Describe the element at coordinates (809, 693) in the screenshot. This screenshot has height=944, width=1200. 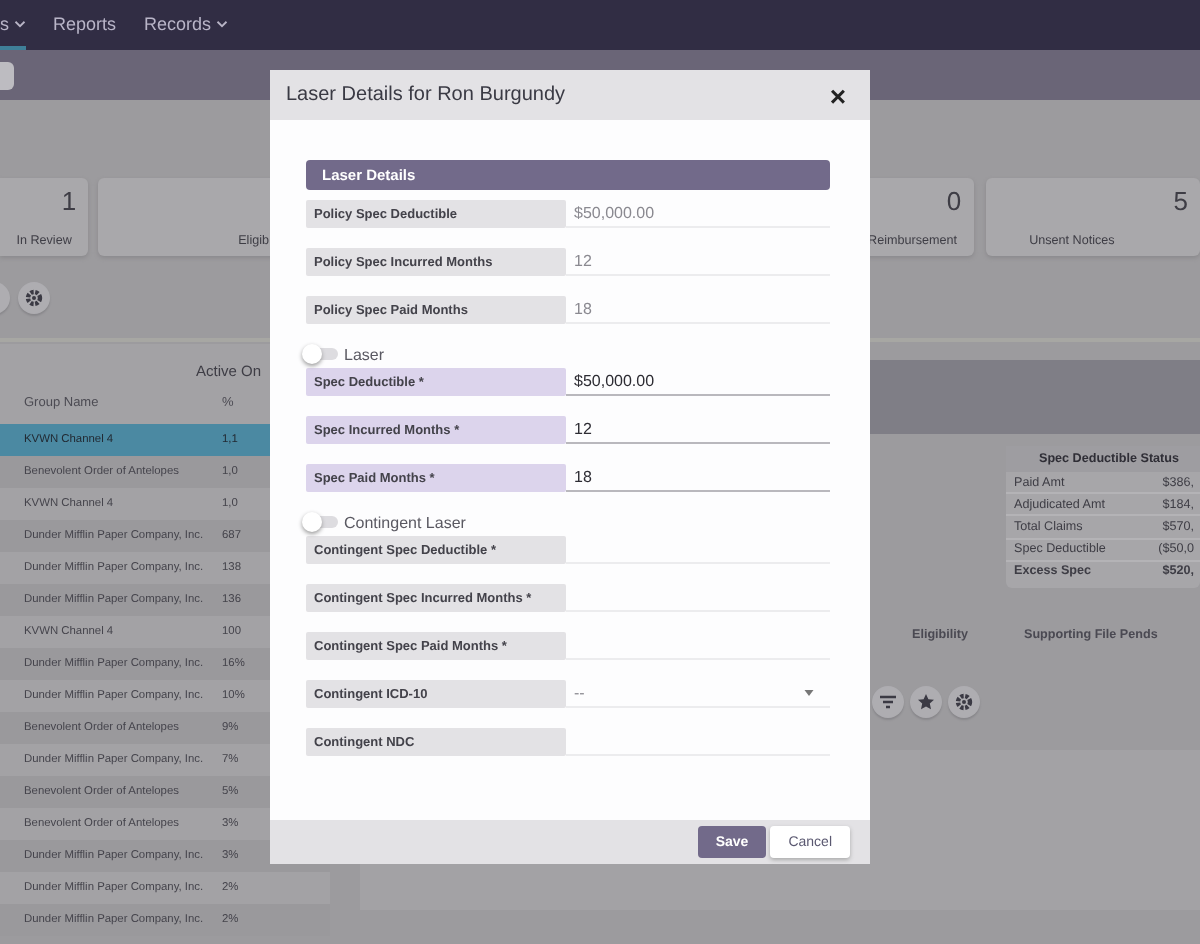
I see `caret-icon` at that location.